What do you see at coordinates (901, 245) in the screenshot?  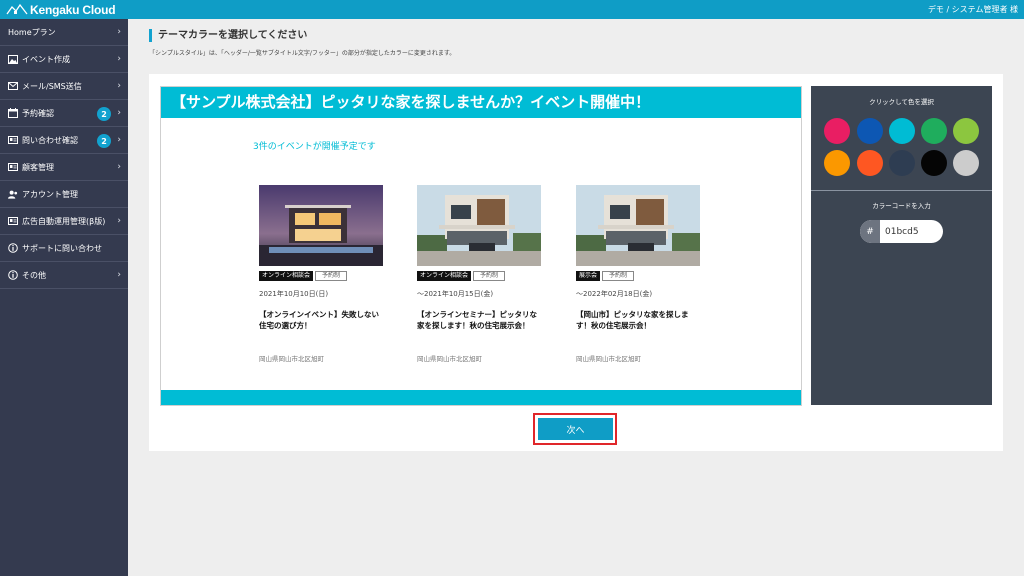 I see `color-picker-panel: クリックして色を選択 カラーコードを入力 # 01bcd5` at bounding box center [901, 245].